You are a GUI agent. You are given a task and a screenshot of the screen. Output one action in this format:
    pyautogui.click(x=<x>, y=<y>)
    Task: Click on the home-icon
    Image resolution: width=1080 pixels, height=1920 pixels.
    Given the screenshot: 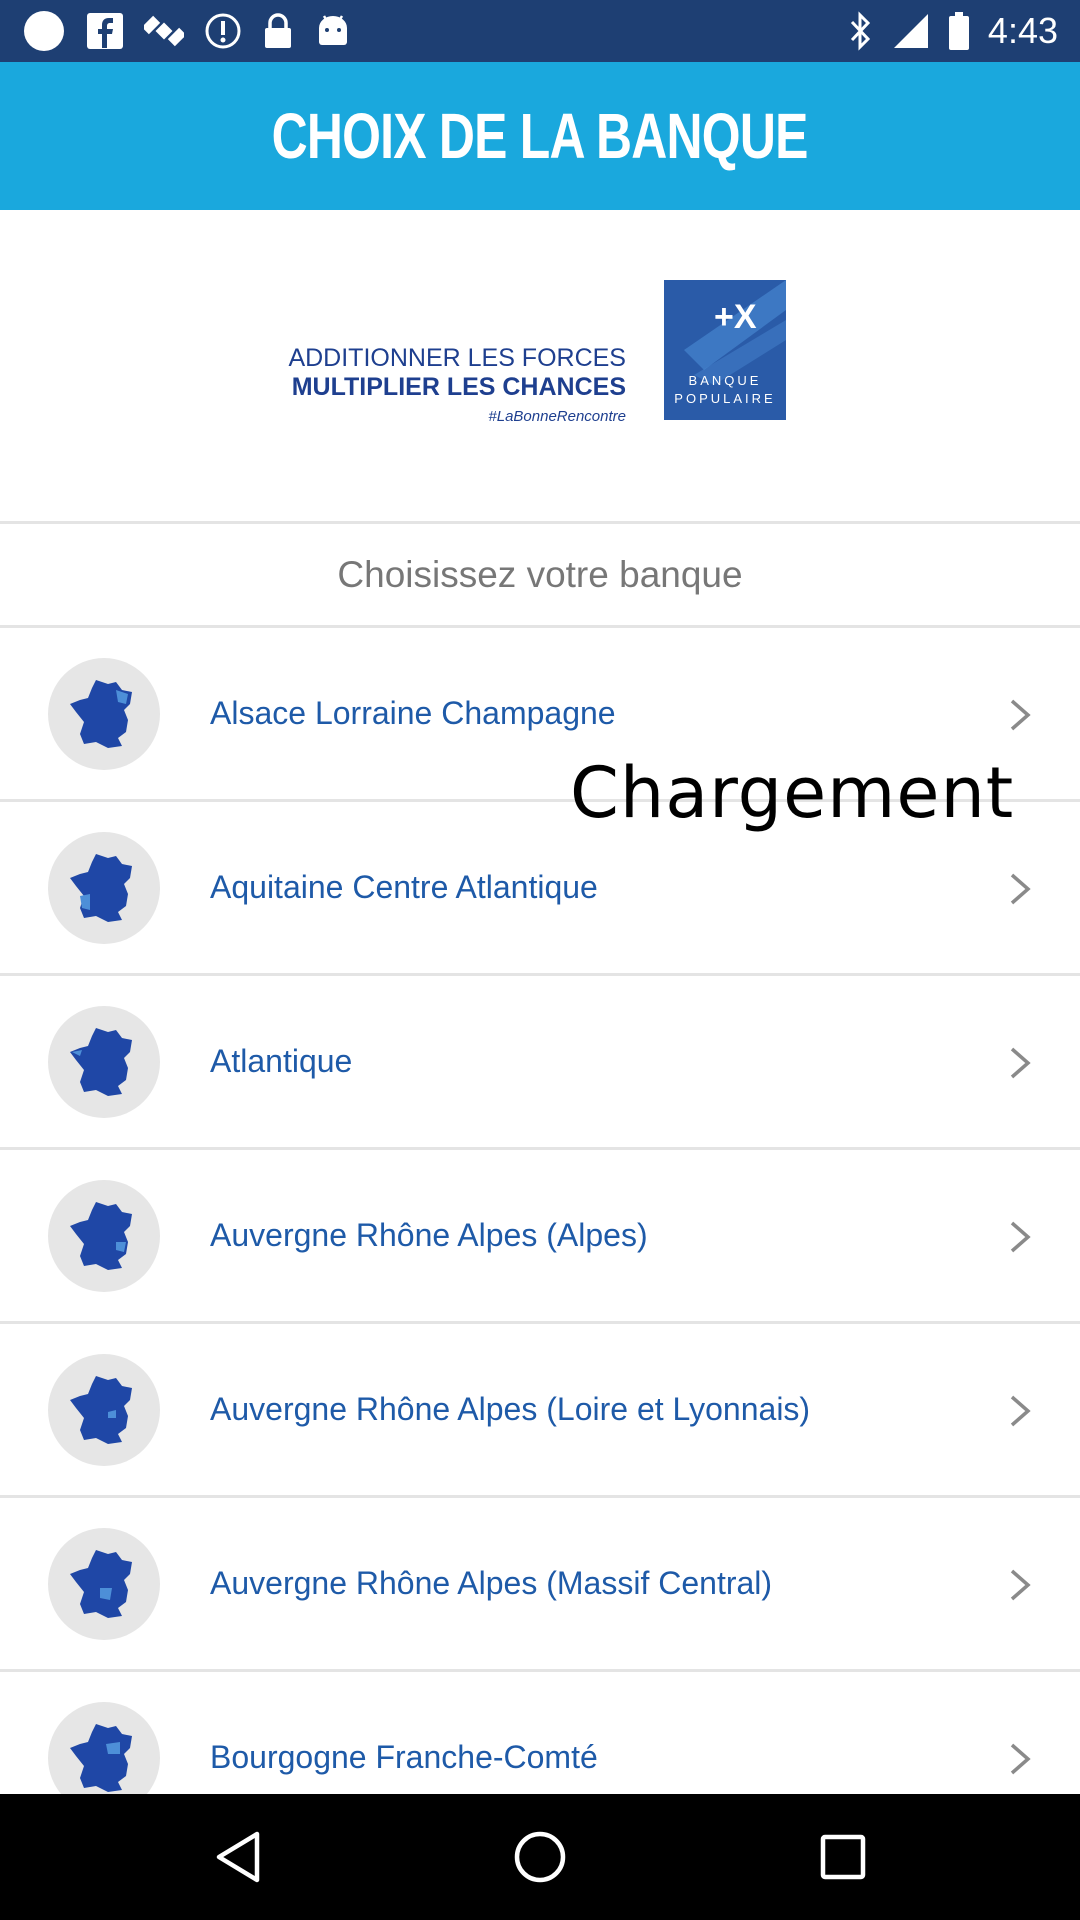 What is the action you would take?
    pyautogui.click(x=540, y=1857)
    